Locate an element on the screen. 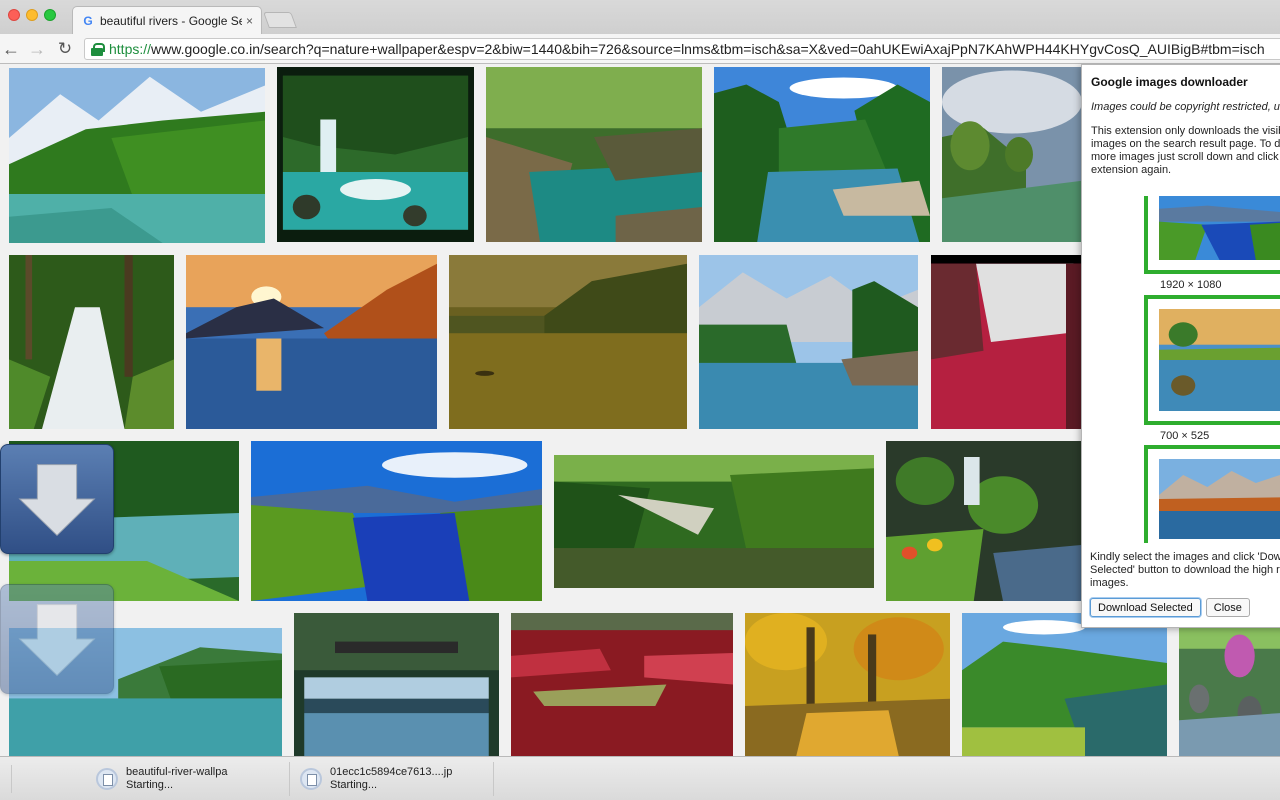  browser-tab-bar: G beautiful rivers - Google Se × is located at coordinates (640, 17).